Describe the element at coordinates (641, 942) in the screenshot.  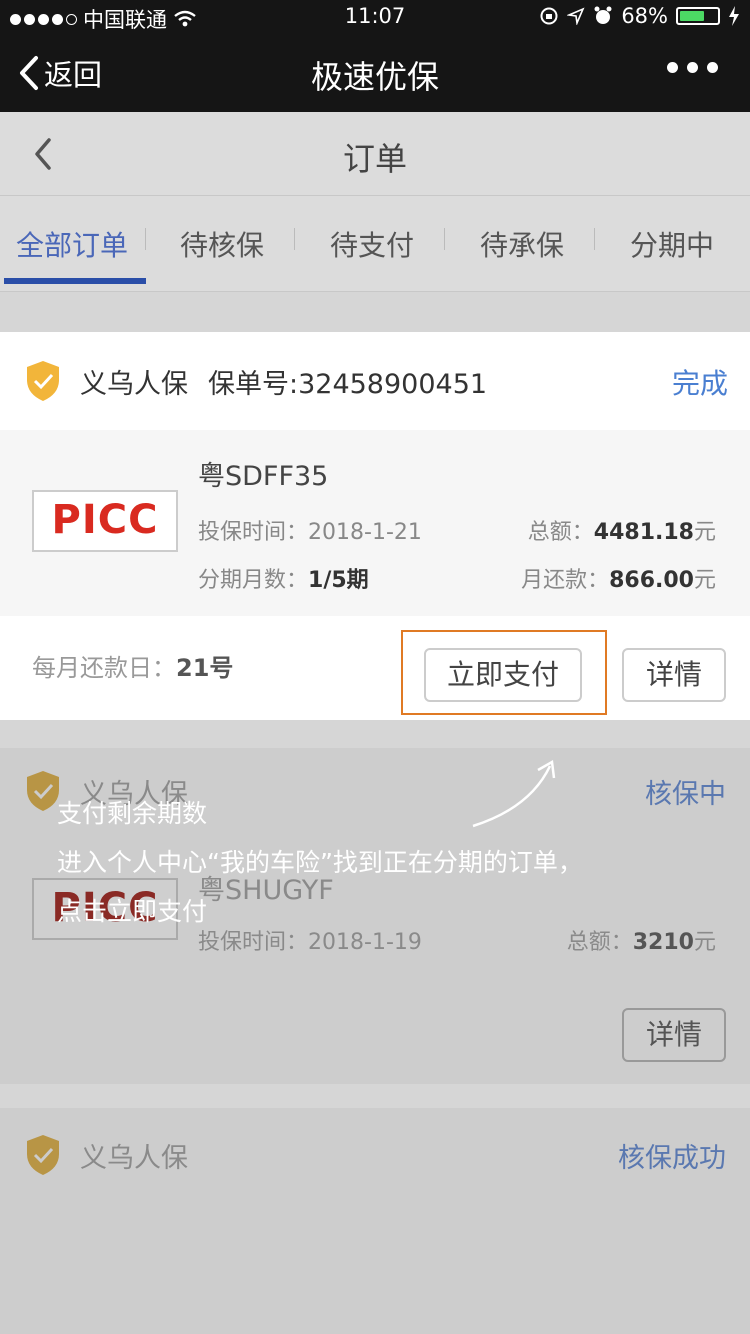
I see `total-amount: 总额：3210元` at that location.